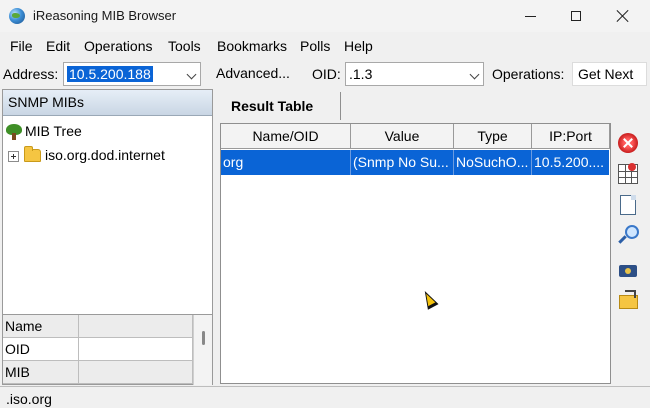 The image size is (650, 408). I want to click on minimize-icon, so click(530, 16).